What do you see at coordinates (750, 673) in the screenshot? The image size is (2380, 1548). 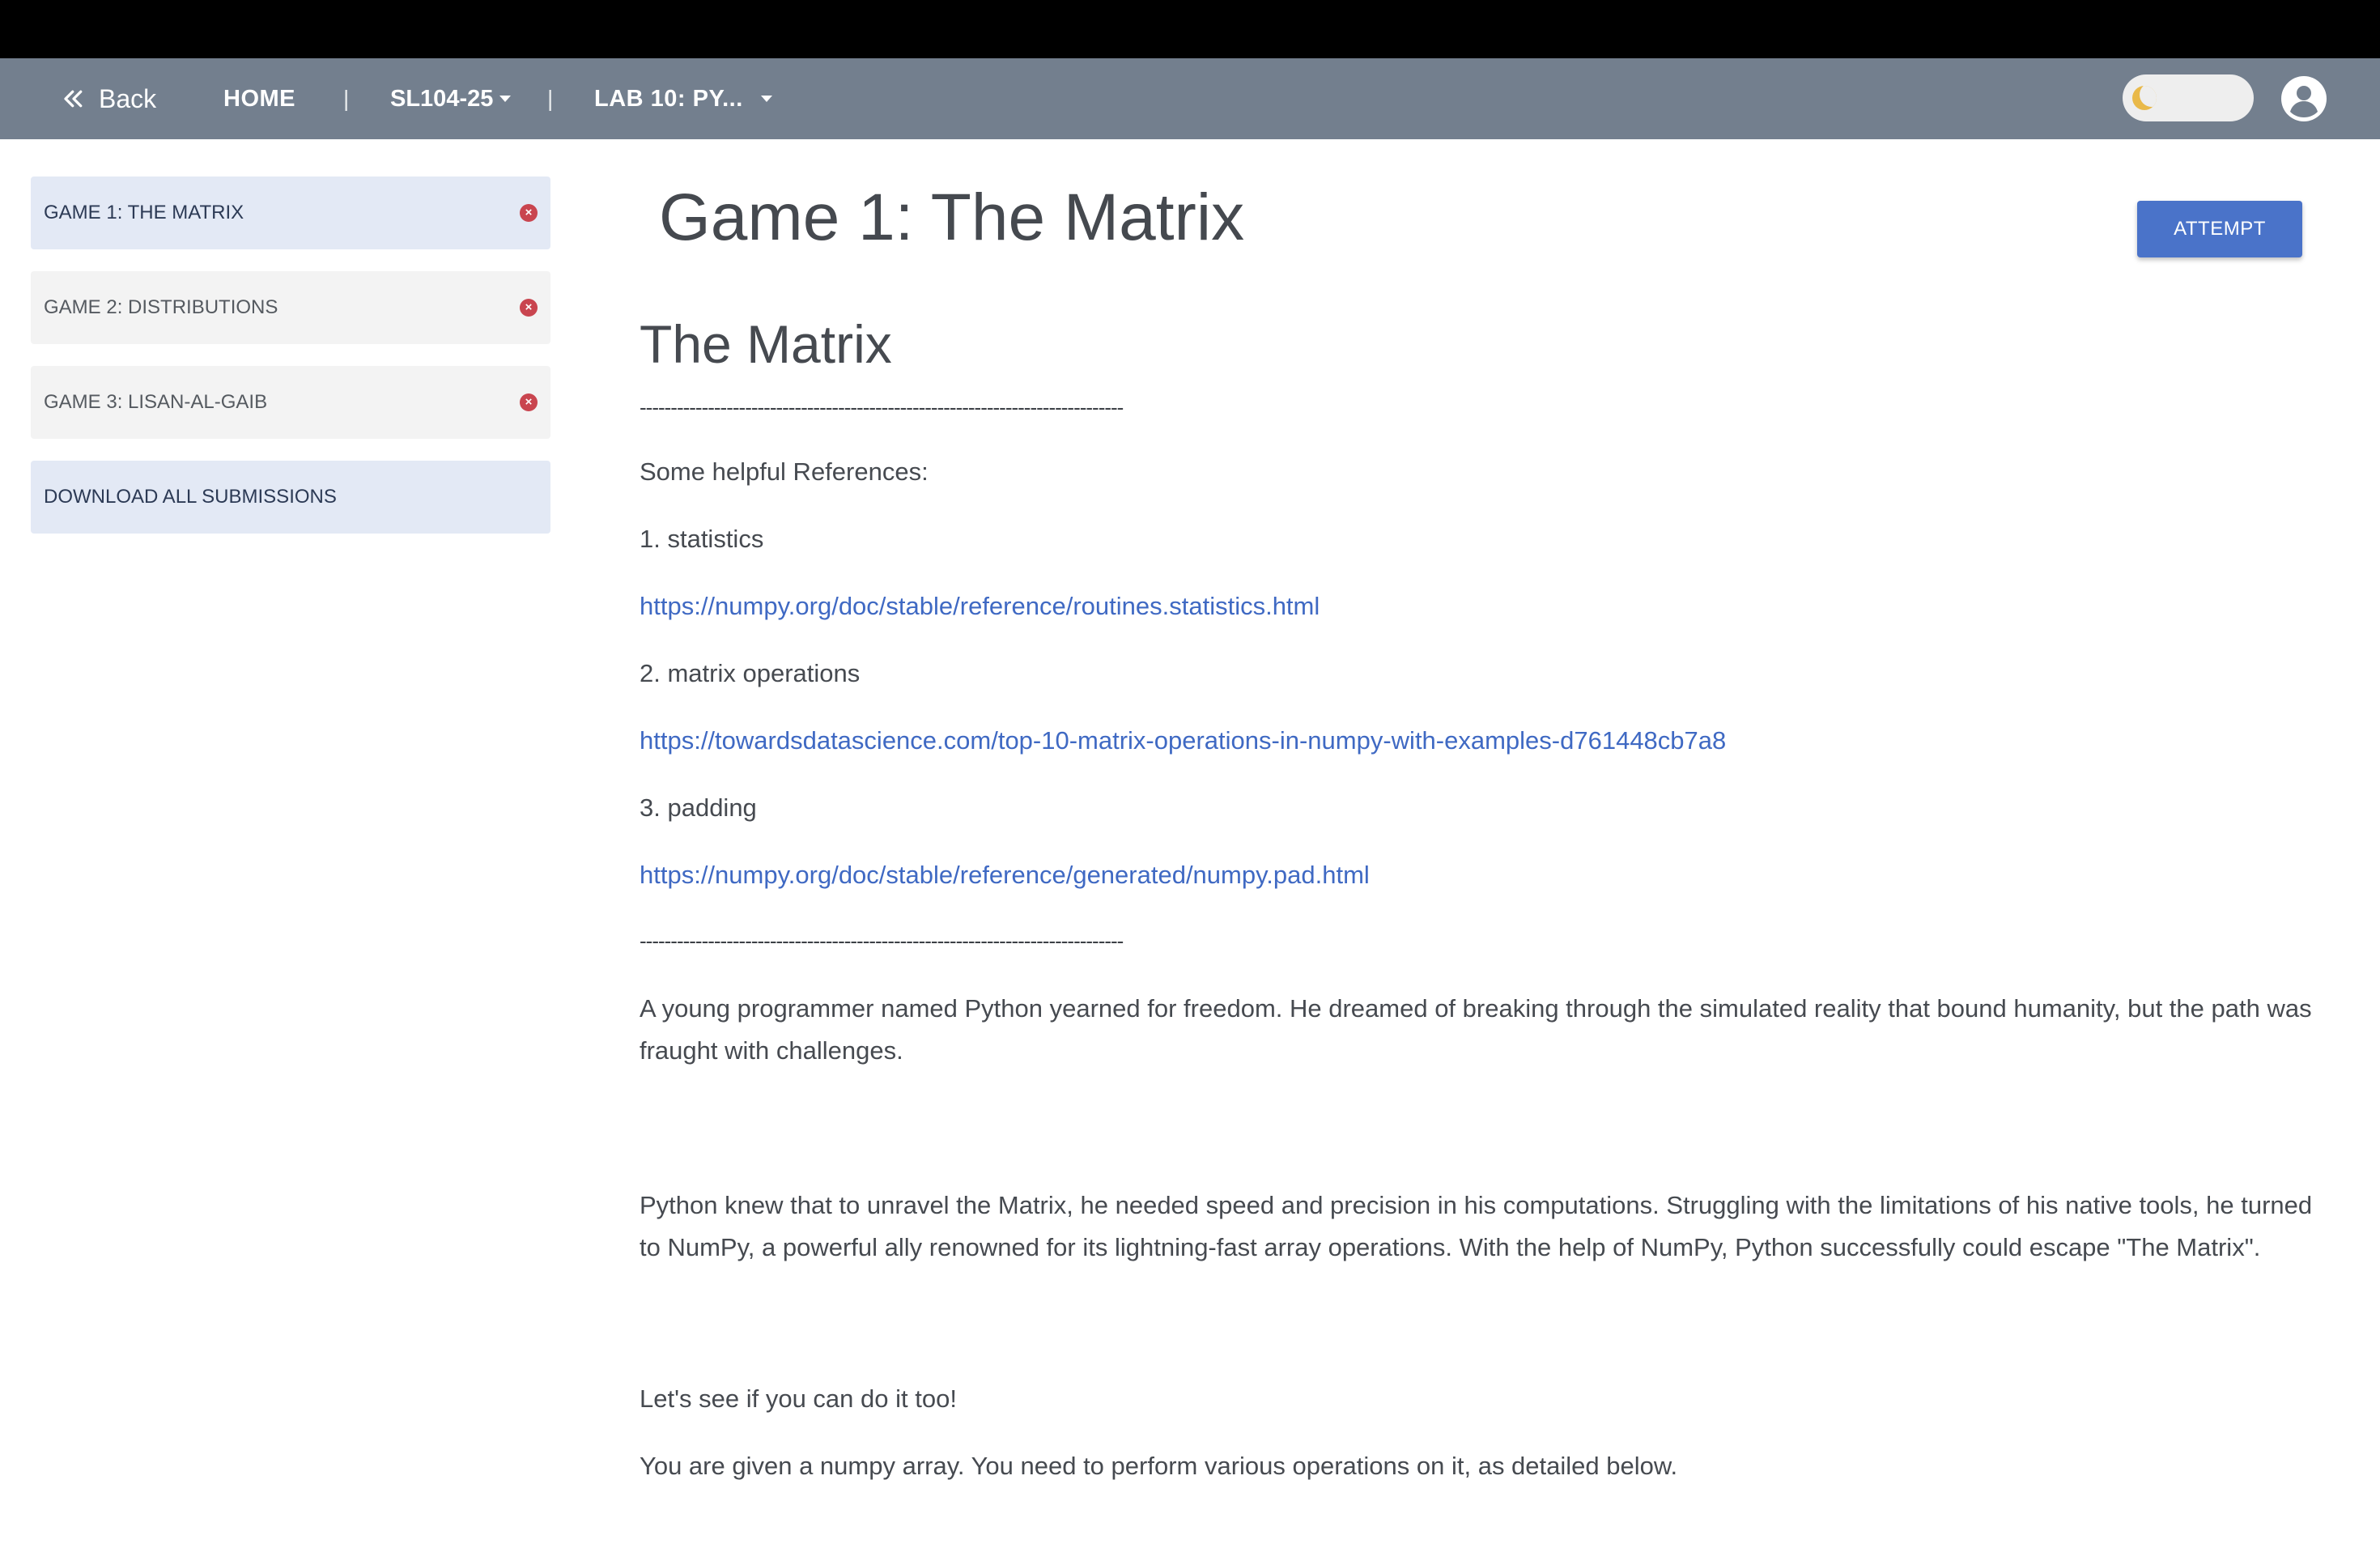 I see `reference-label: 2. matrix operations` at bounding box center [750, 673].